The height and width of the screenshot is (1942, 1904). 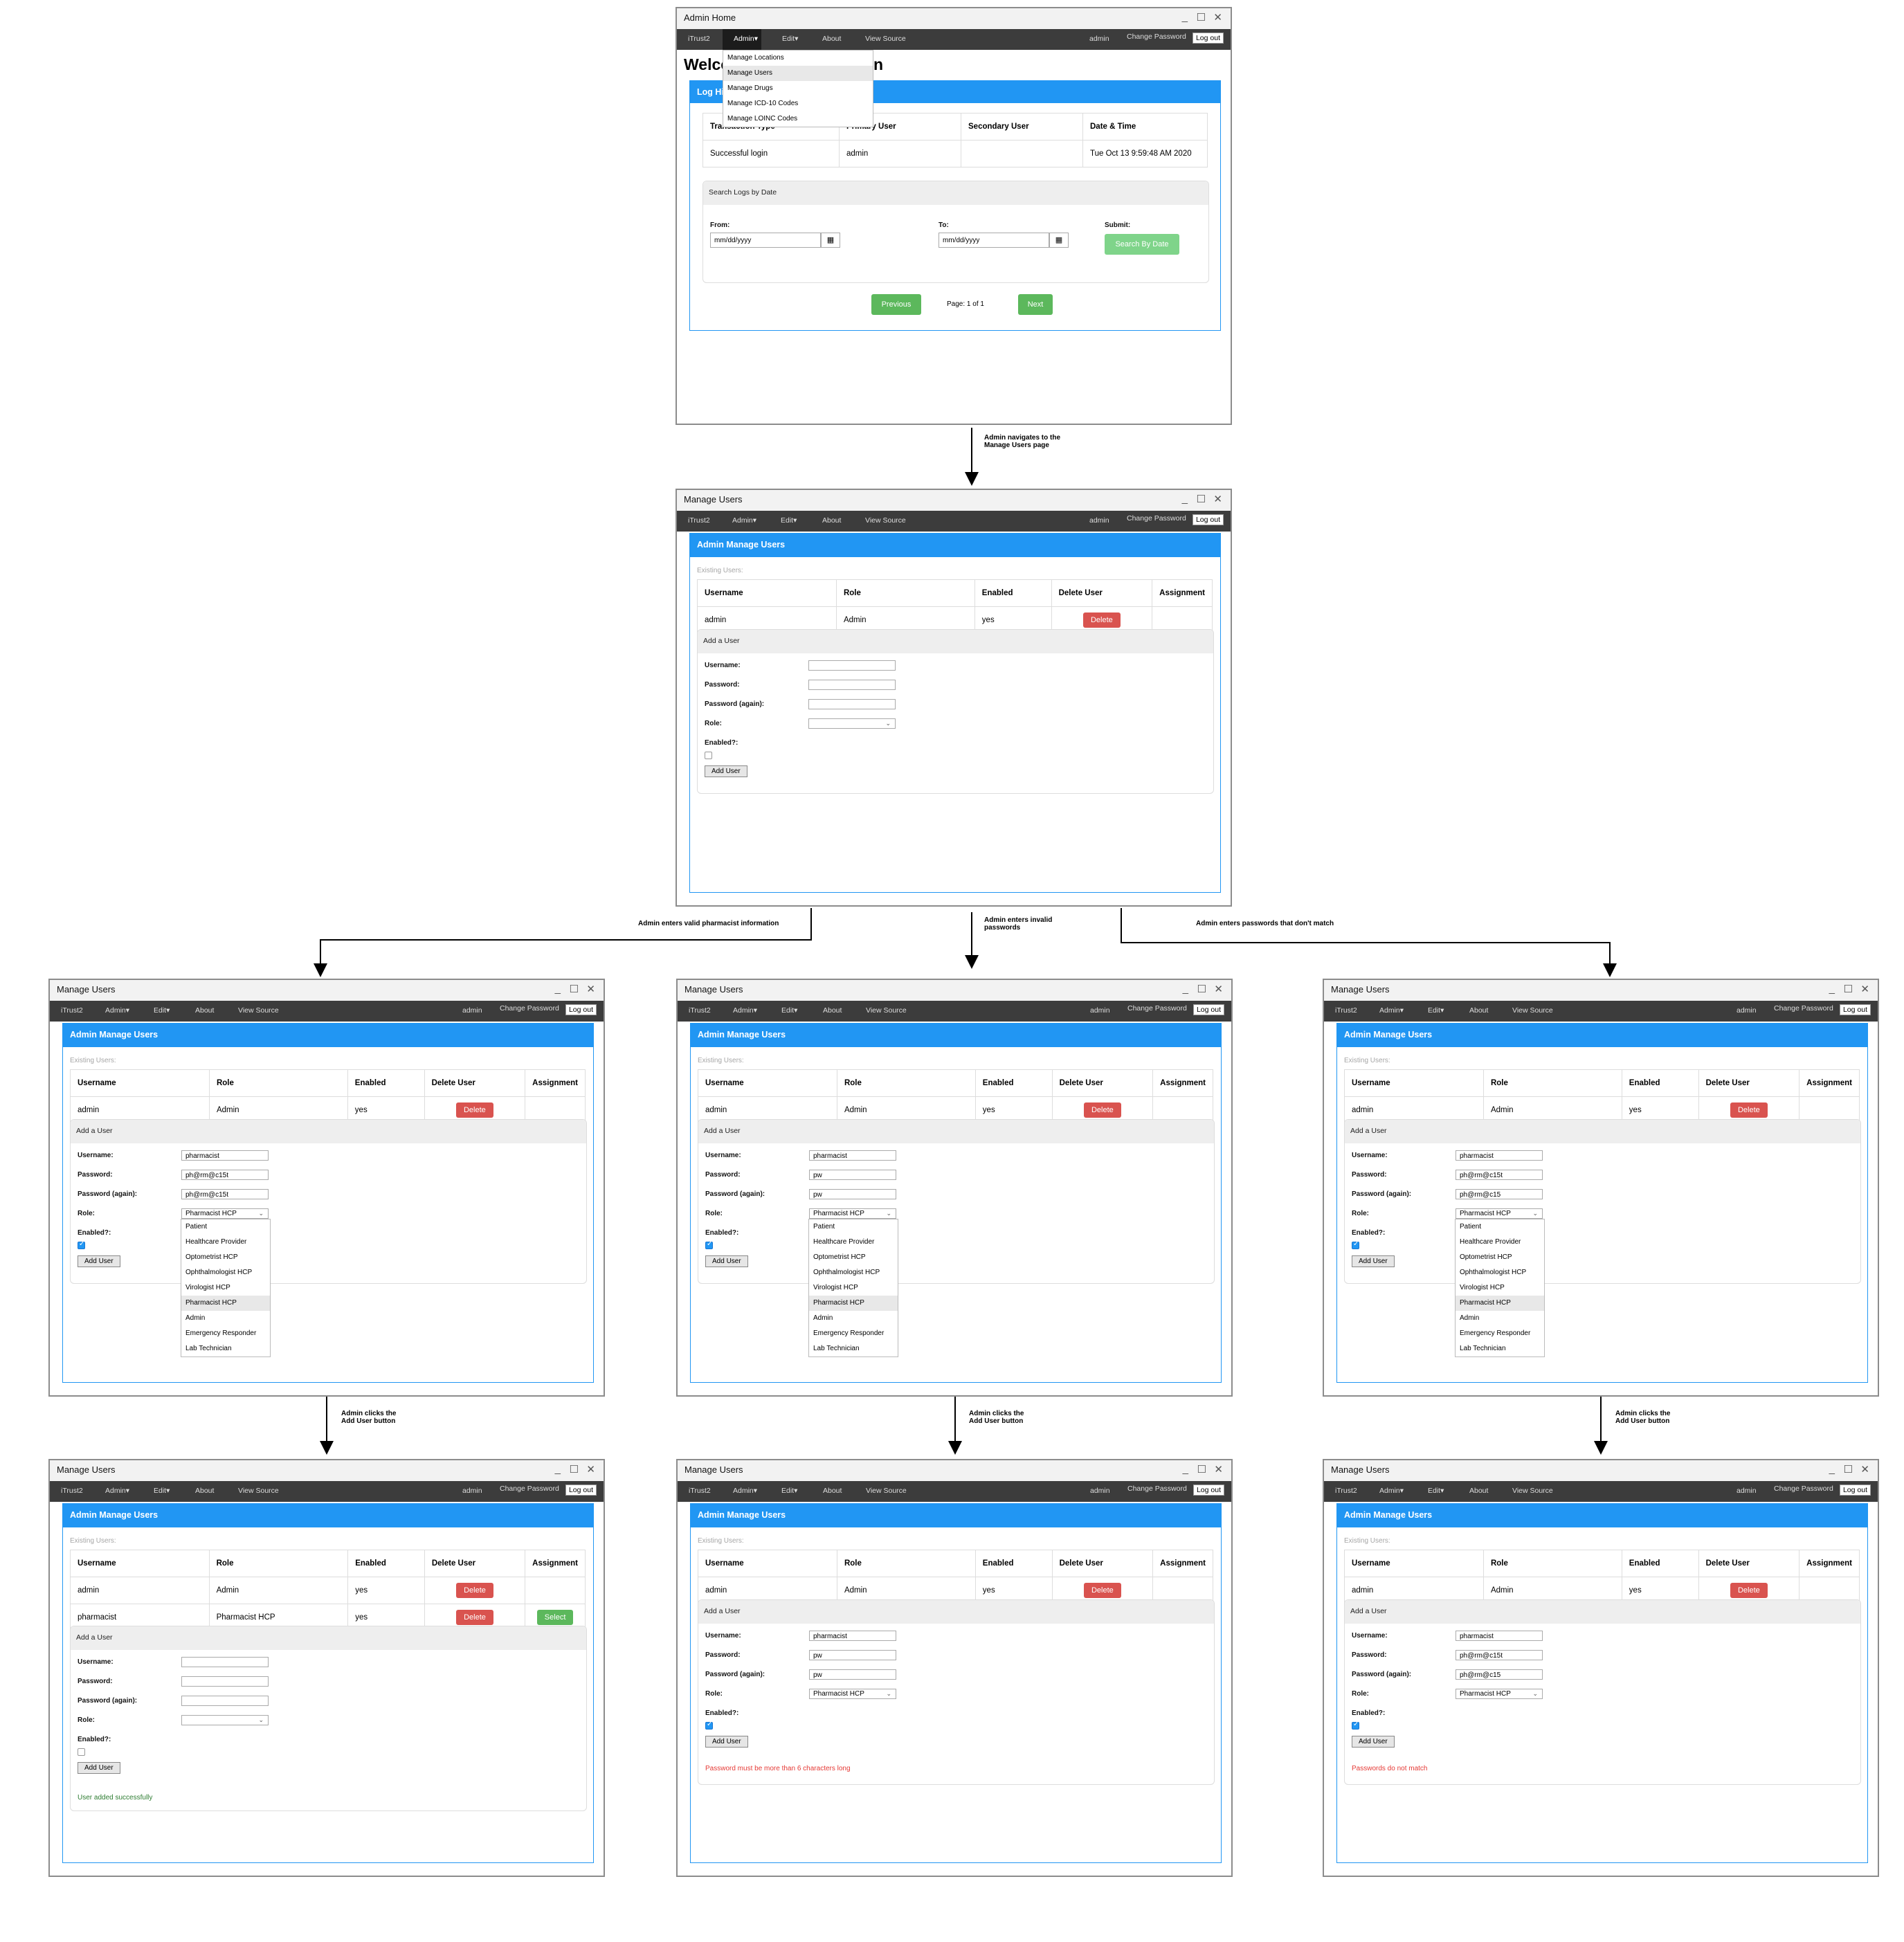 What do you see at coordinates (1035, 304) in the screenshot?
I see `next-button: Next` at bounding box center [1035, 304].